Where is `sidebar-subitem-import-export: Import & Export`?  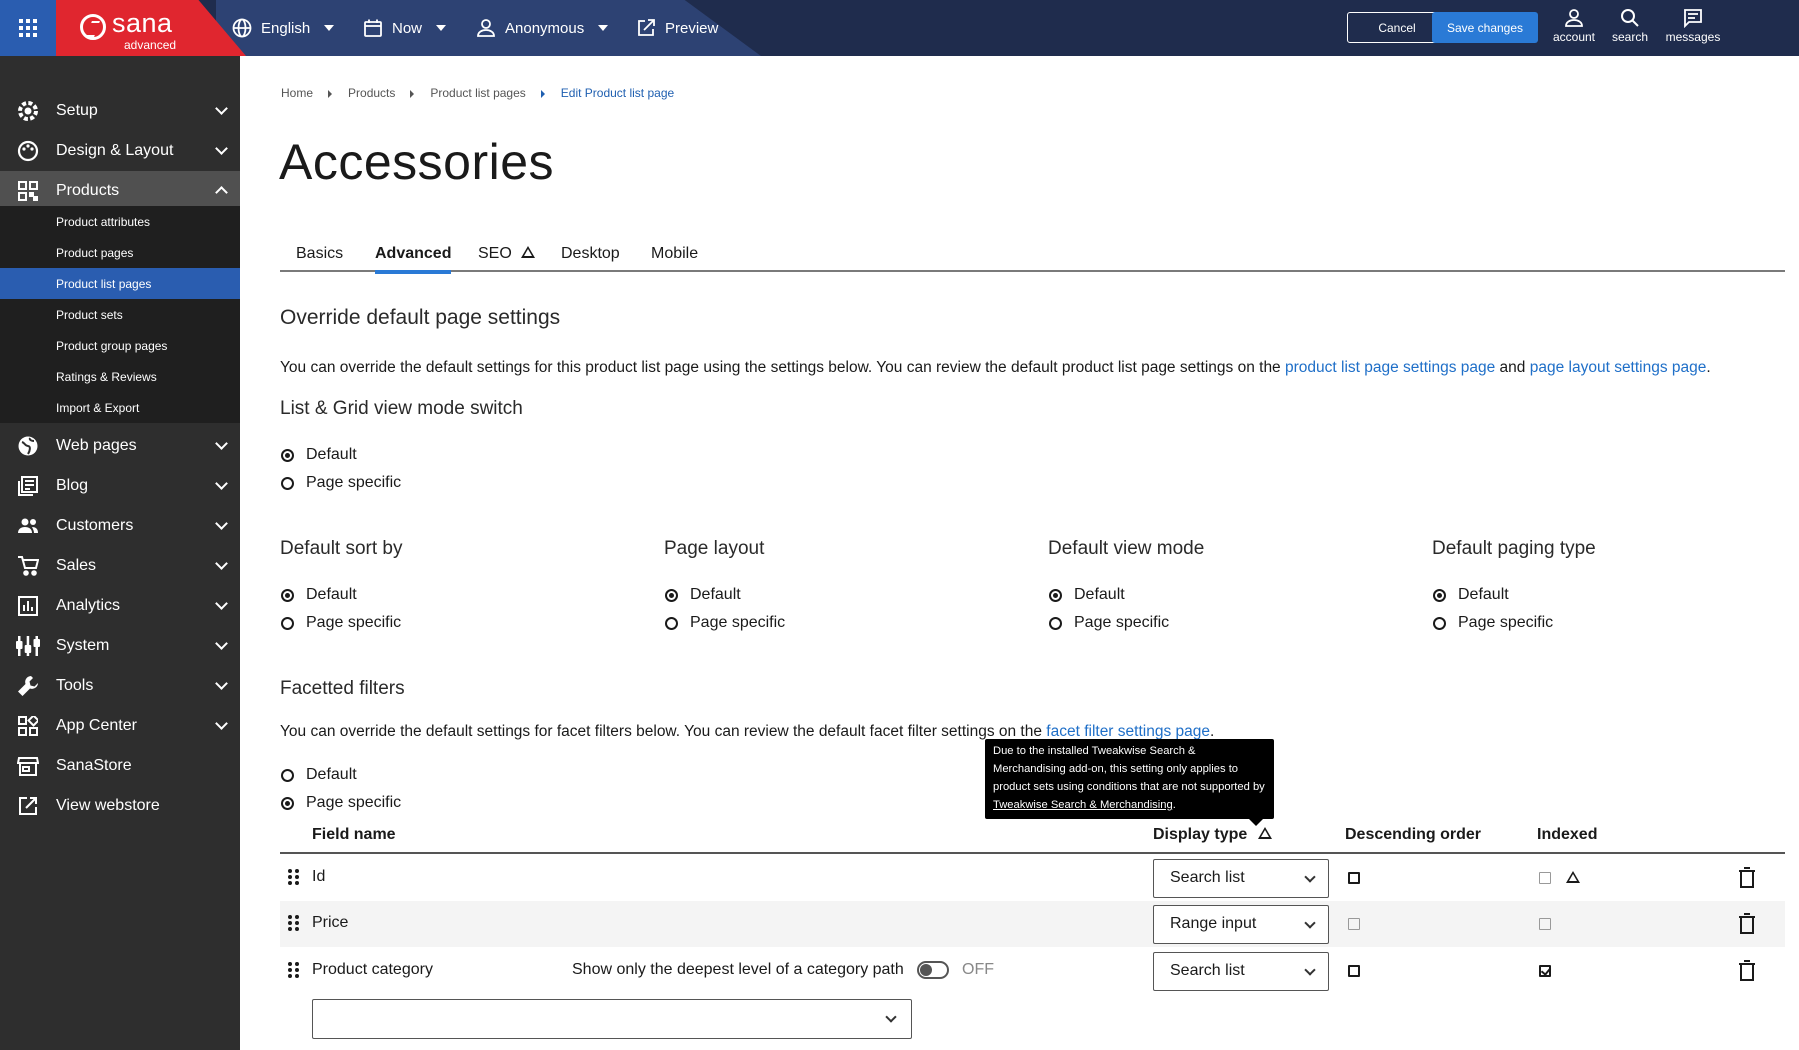 sidebar-subitem-import-export: Import & Export is located at coordinates (120, 407).